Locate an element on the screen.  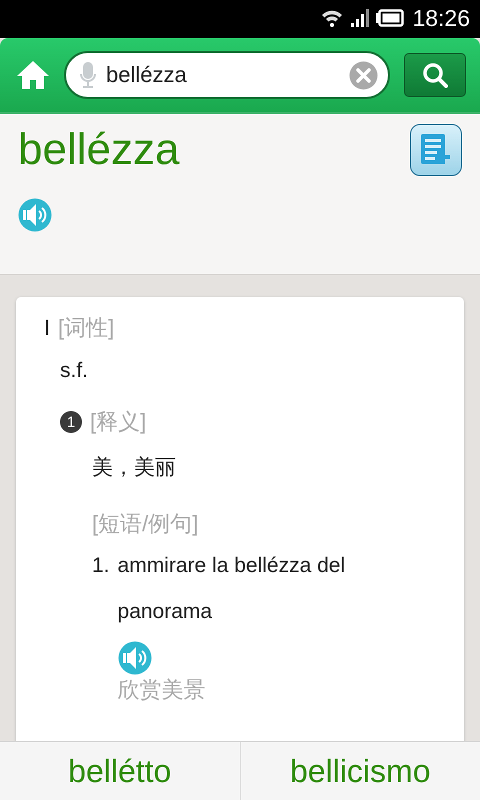
adjacent-word-link: bellicismo is located at coordinates (360, 771).